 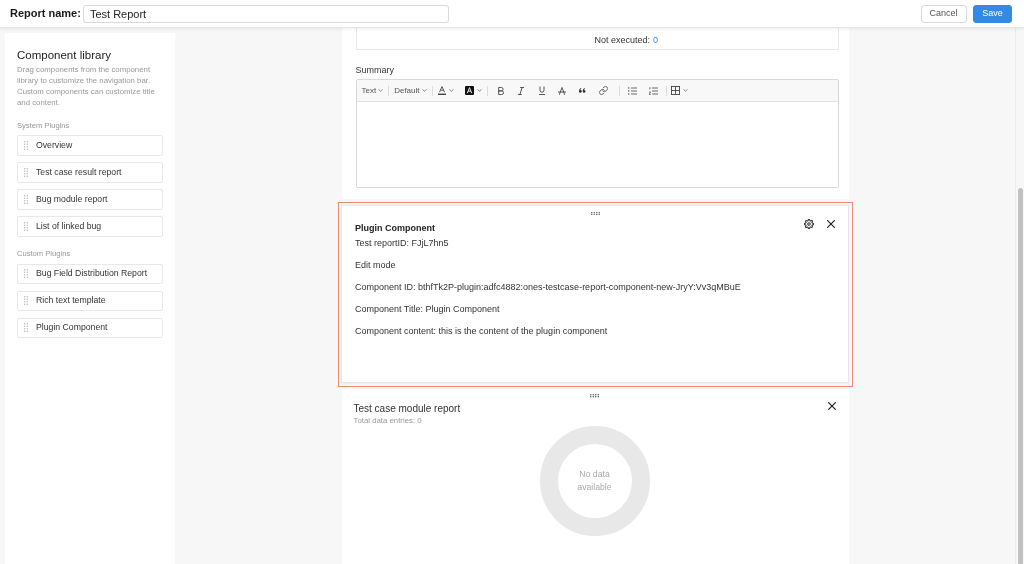 What do you see at coordinates (395, 228) in the screenshot?
I see `card-title: Plugin Component` at bounding box center [395, 228].